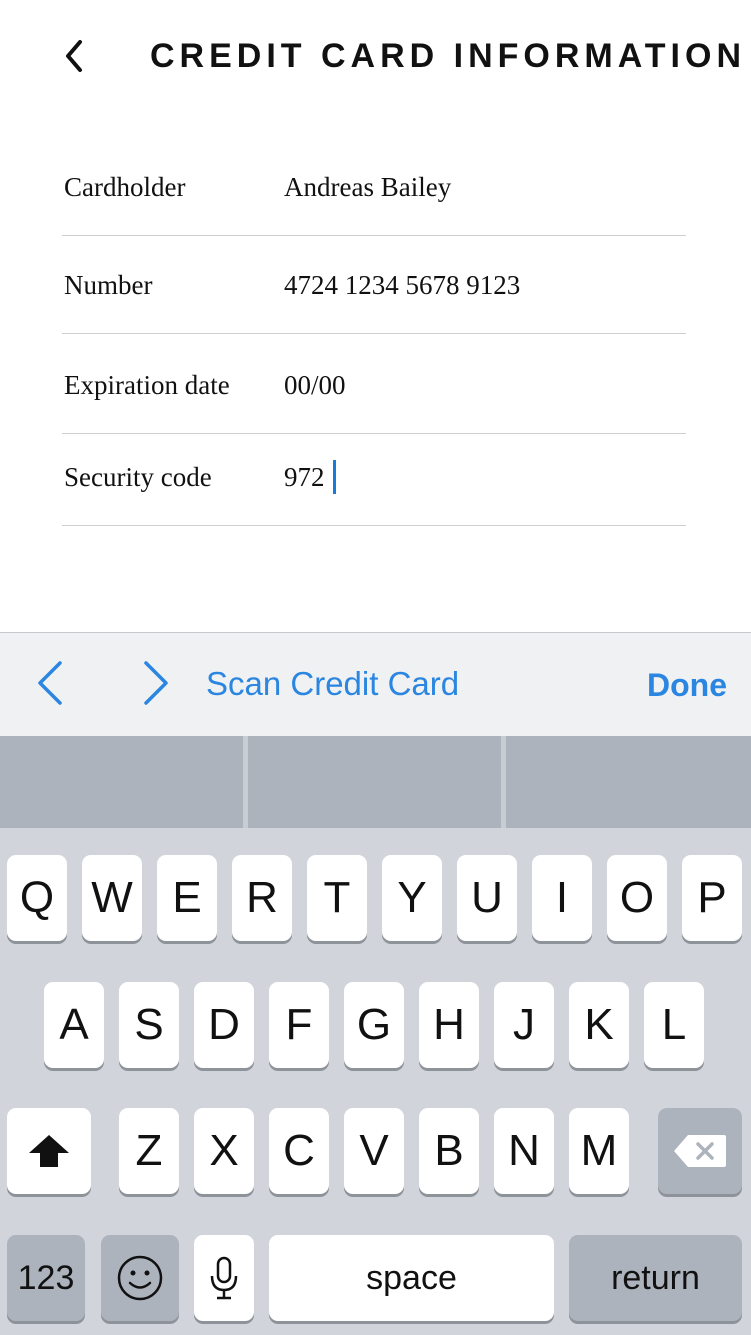 This screenshot has height=1335, width=751. I want to click on back-button, so click(76, 56).